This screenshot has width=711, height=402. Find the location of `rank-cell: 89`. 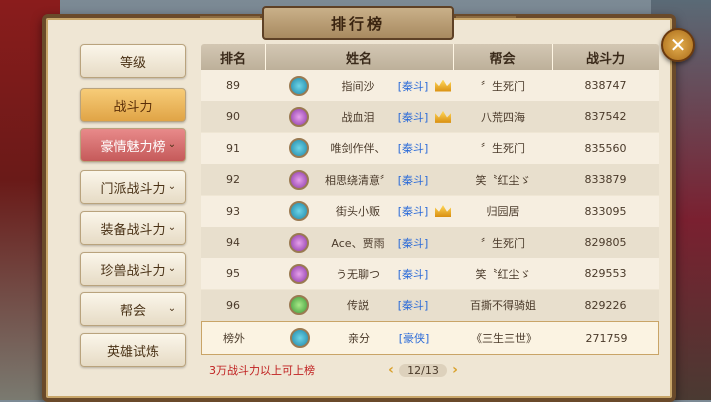

rank-cell: 89 is located at coordinates (233, 85).